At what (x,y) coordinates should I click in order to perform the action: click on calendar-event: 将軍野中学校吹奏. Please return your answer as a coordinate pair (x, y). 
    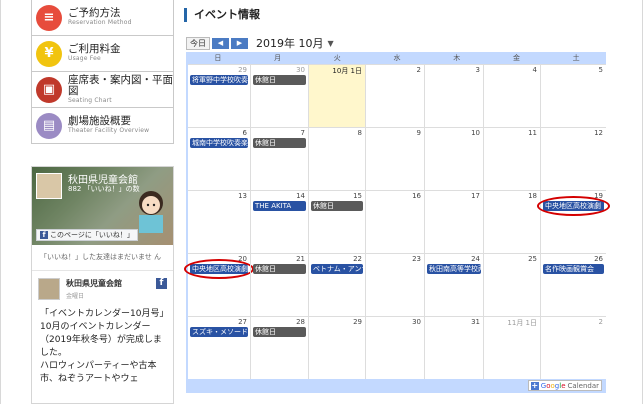
    Looking at the image, I should click on (219, 80).